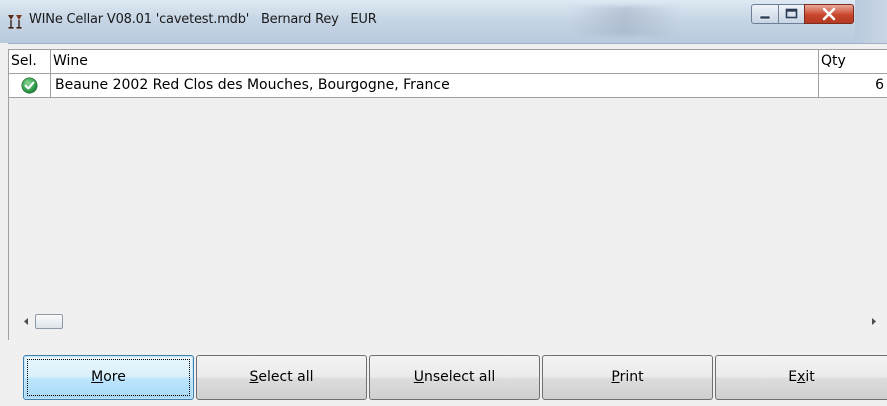  What do you see at coordinates (49, 321) in the screenshot?
I see `scrollbar-thumb` at bounding box center [49, 321].